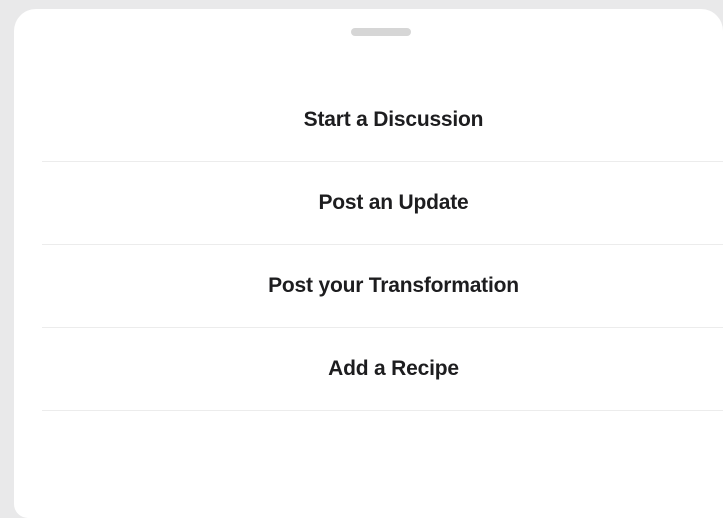 The image size is (723, 518). Describe the element at coordinates (393, 368) in the screenshot. I see `menu-item-label: Add a Recipe` at that location.